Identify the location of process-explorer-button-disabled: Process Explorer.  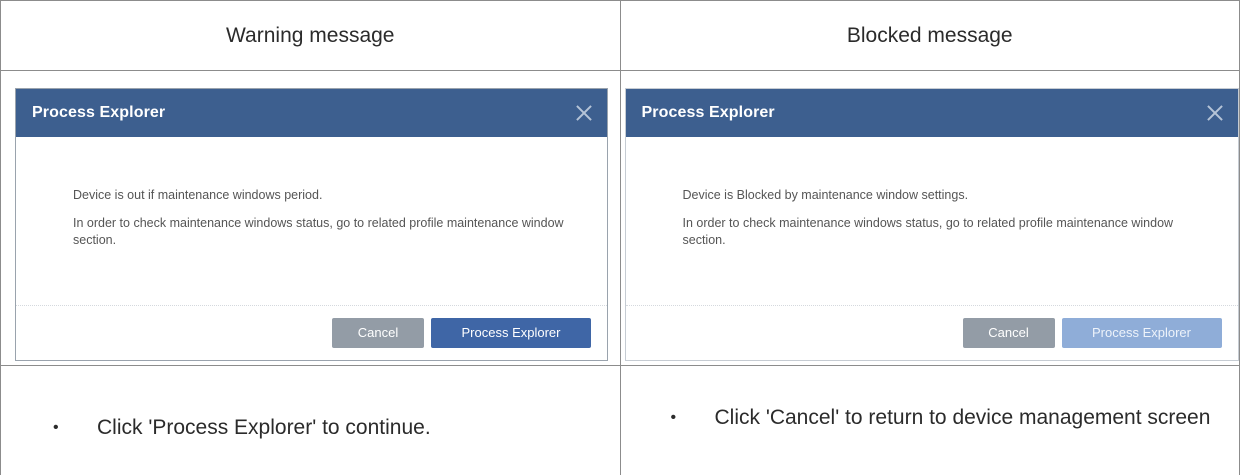
(1141, 332).